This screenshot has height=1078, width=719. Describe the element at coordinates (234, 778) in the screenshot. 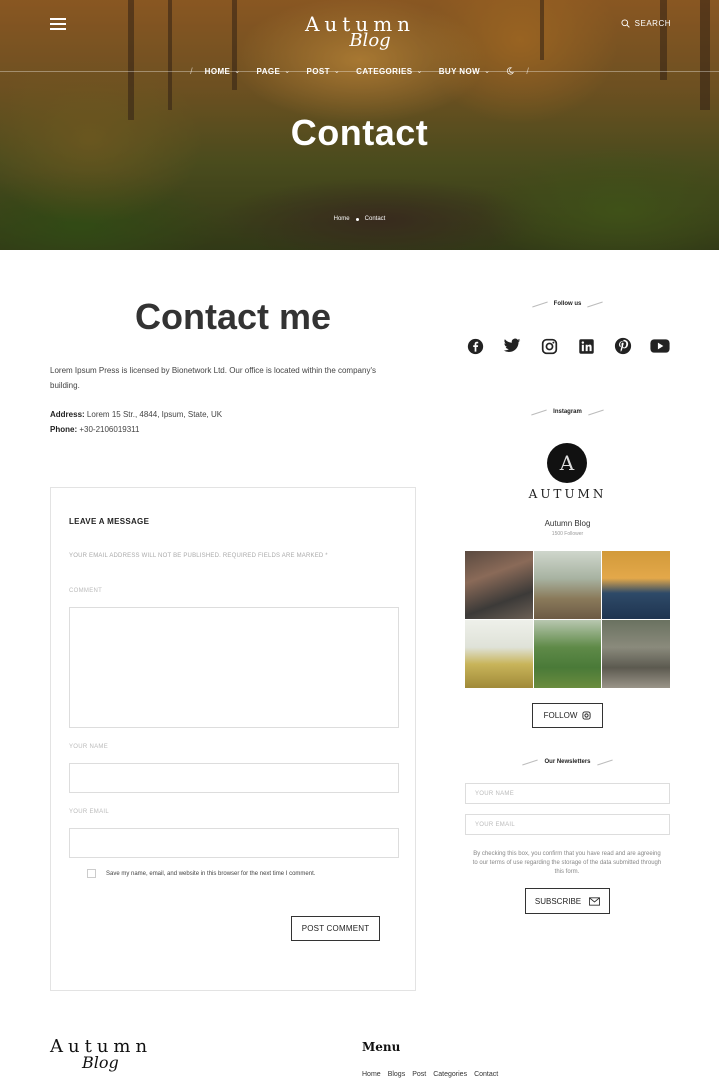

I see `name-input` at that location.